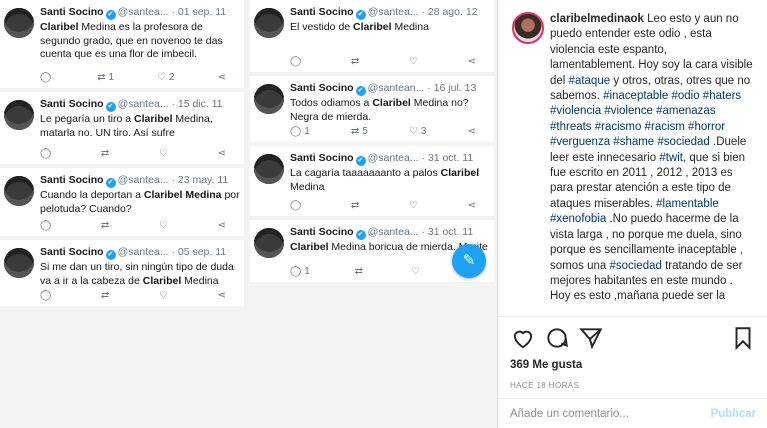  I want to click on tweet-text-pre: La cagaría taaaaaaanto a palos, so click(365, 173).